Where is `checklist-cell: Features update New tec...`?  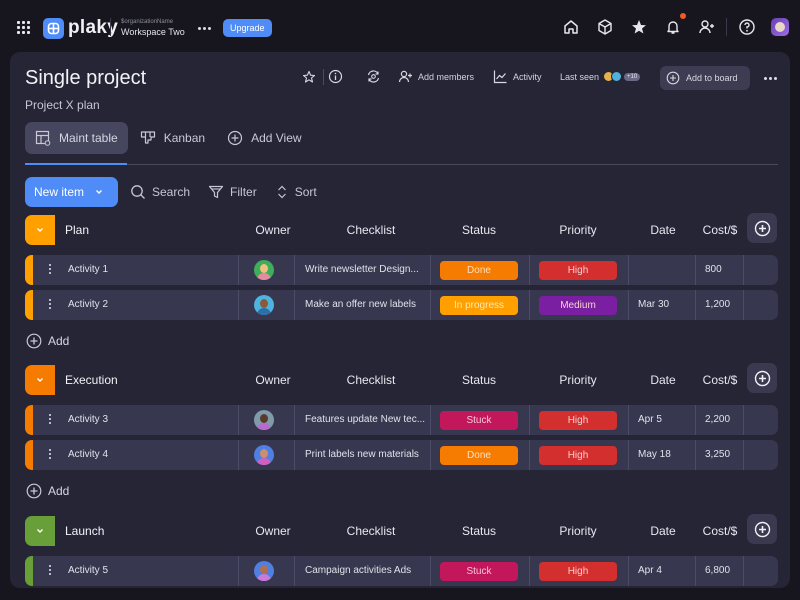
checklist-cell: Features update New tec... is located at coordinates (367, 419).